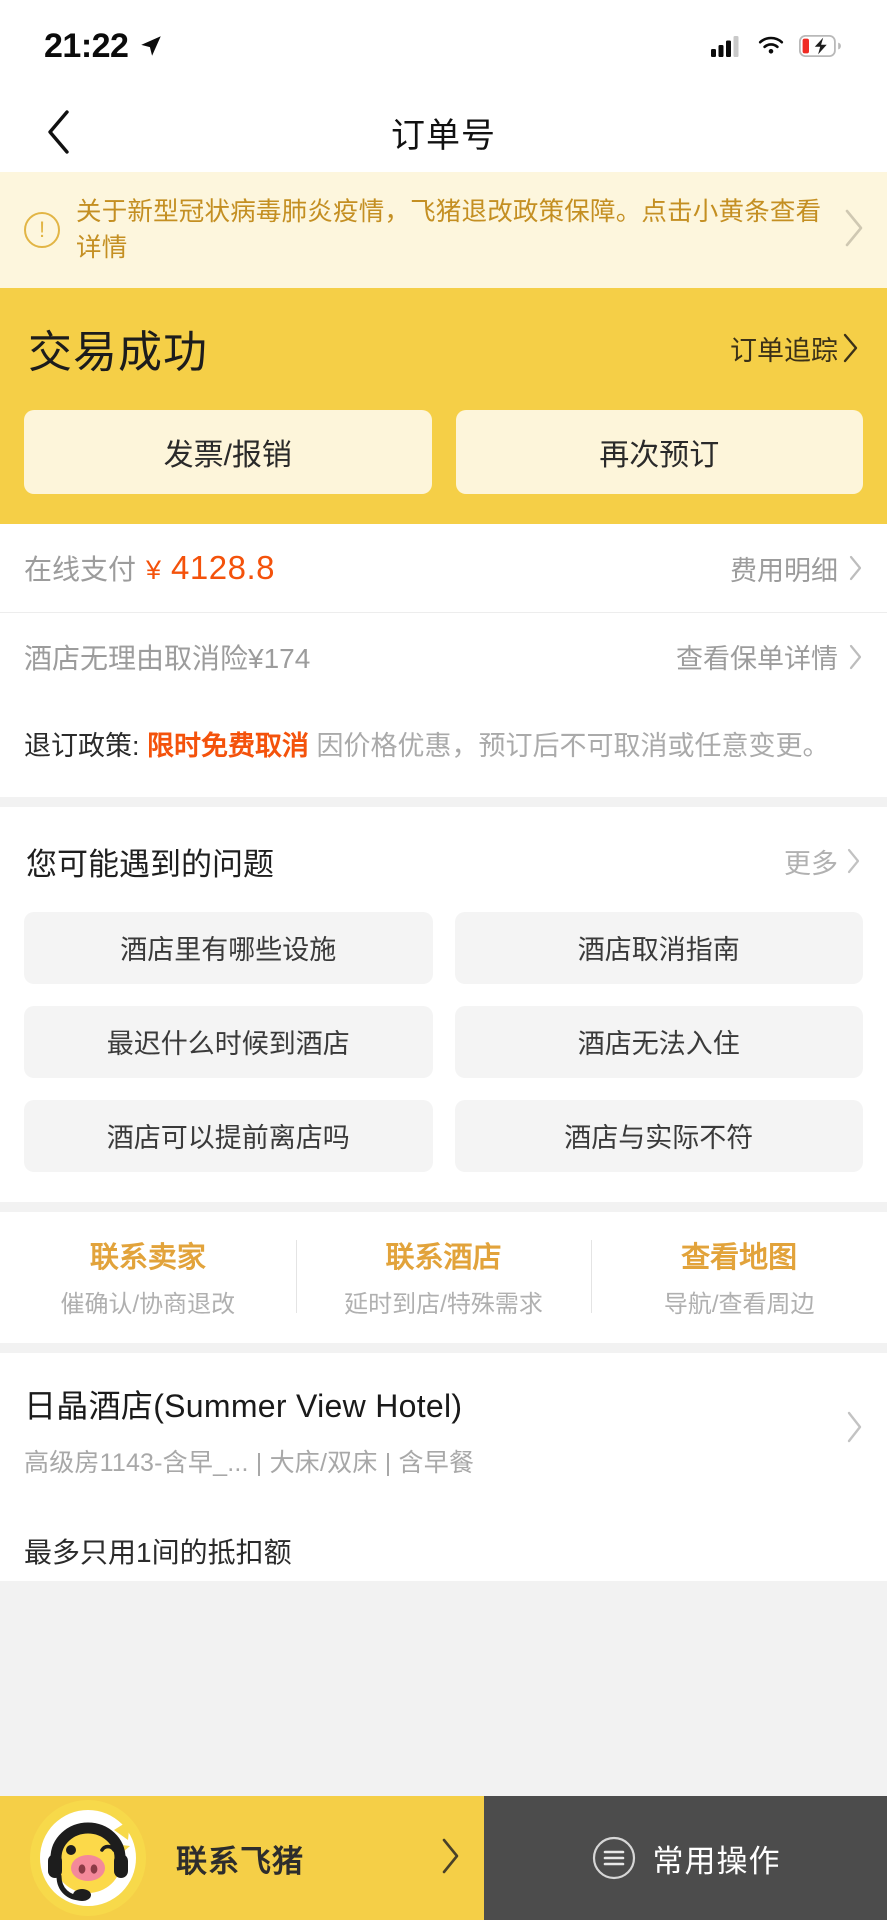 This screenshot has height=1920, width=887. Describe the element at coordinates (88, 1858) in the screenshot. I see `feizhu-pig-headset-icon` at that location.